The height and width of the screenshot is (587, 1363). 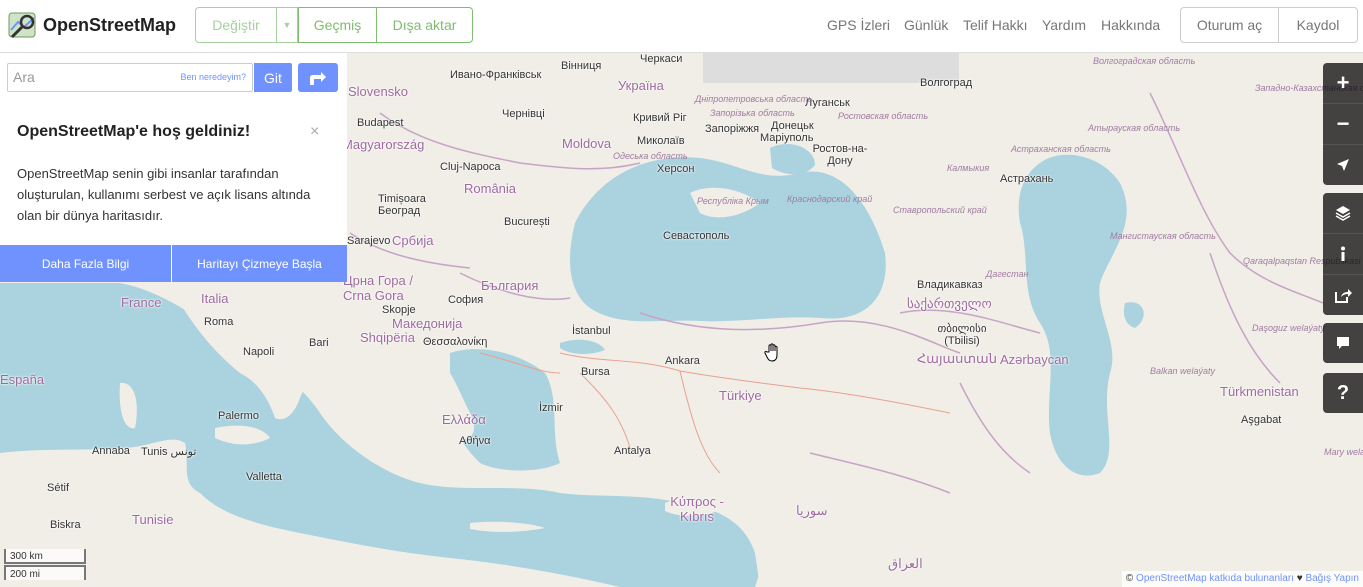 I want to click on city-label: თბილისი (Tbilisi), so click(x=962, y=335).